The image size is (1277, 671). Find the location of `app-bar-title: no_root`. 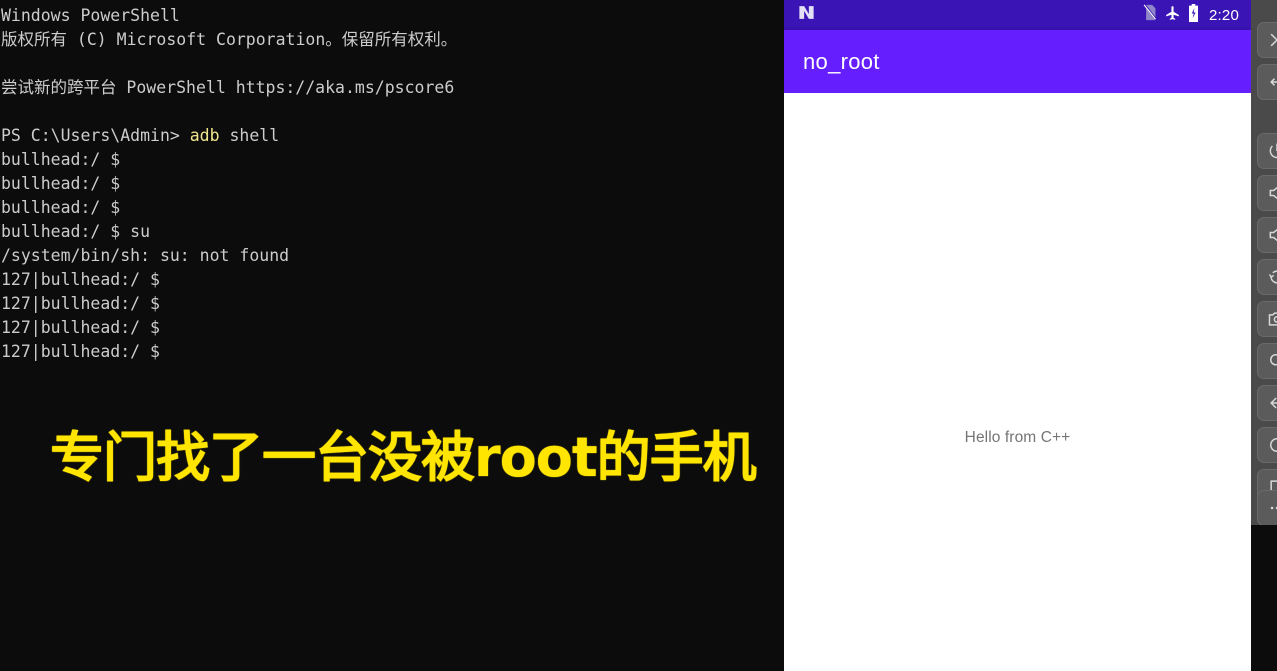

app-bar-title: no_root is located at coordinates (841, 61).